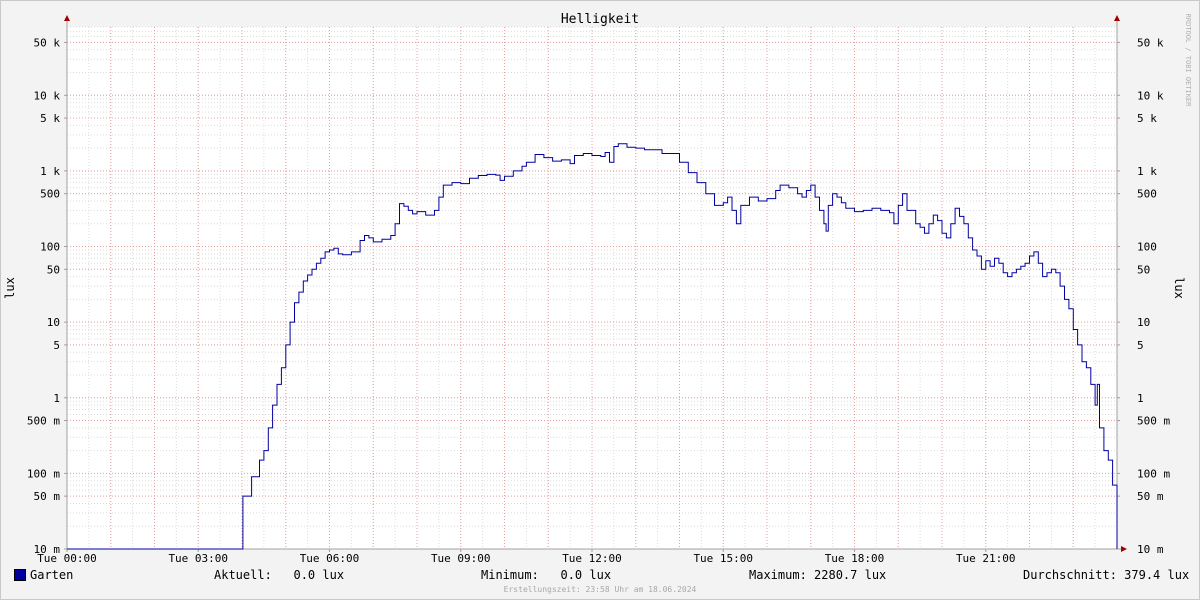 The width and height of the screenshot is (1200, 600). I want to click on x-tick-label: Tue 06:00, so click(330, 558).